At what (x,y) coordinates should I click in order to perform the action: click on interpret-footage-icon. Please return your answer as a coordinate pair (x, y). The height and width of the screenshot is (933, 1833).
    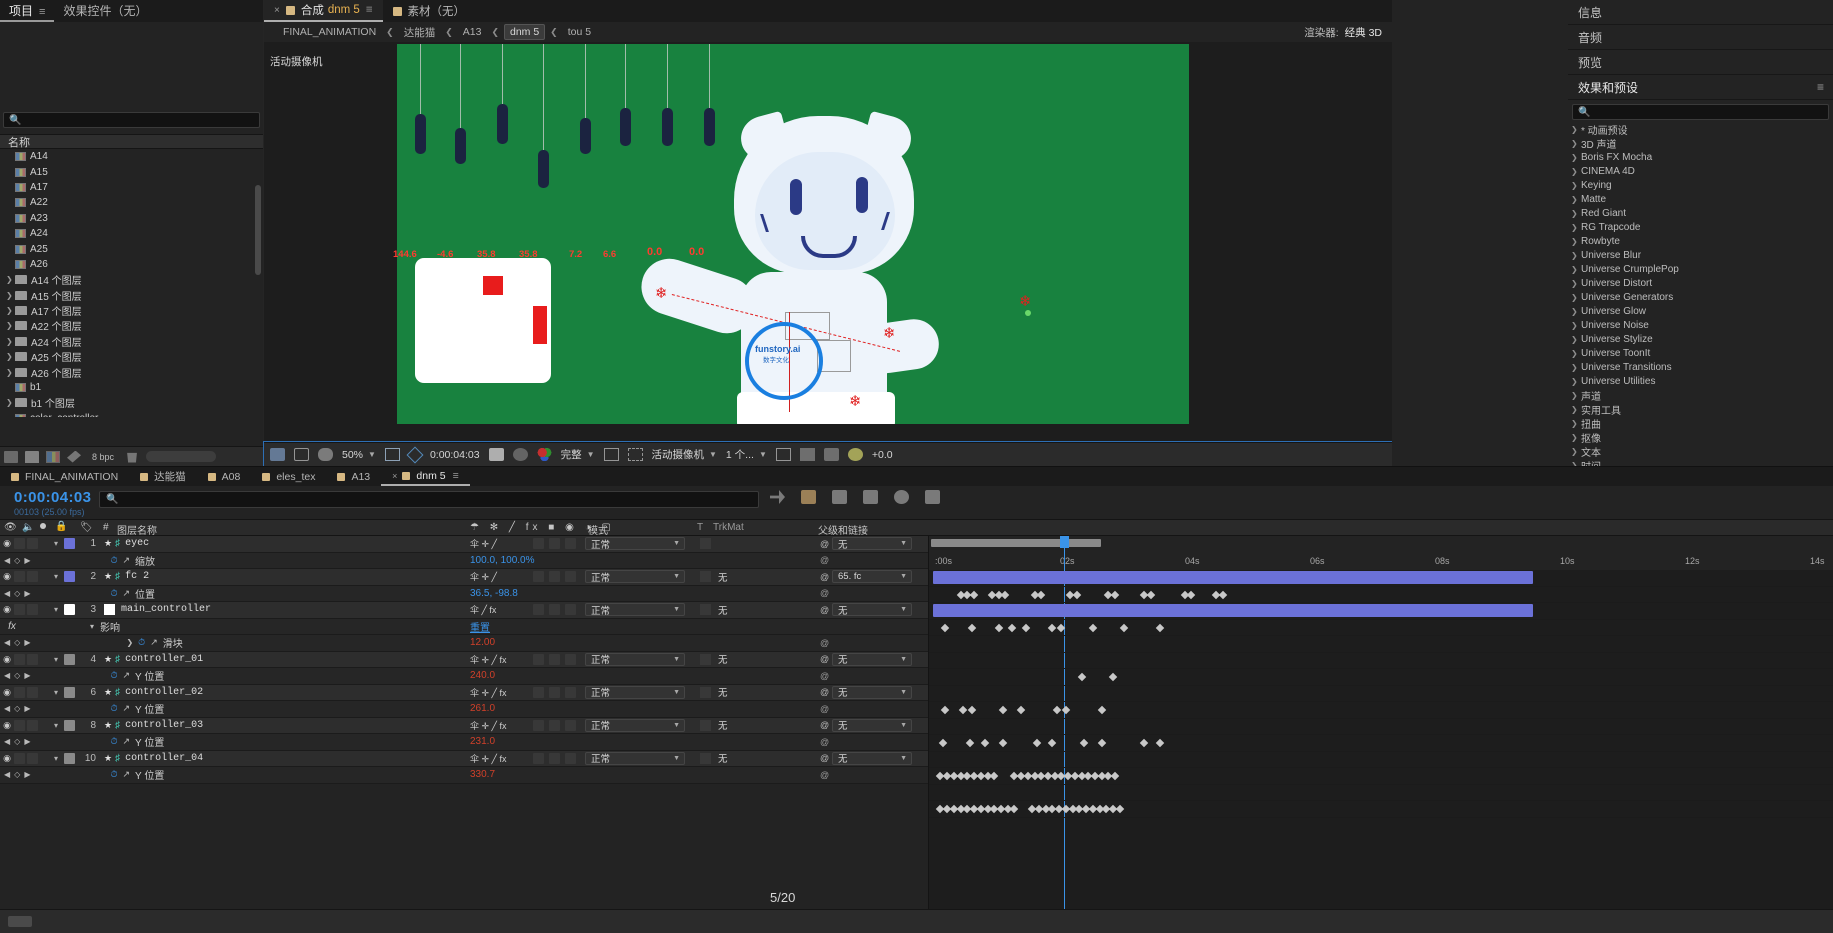
    Looking at the image, I should click on (74, 456).